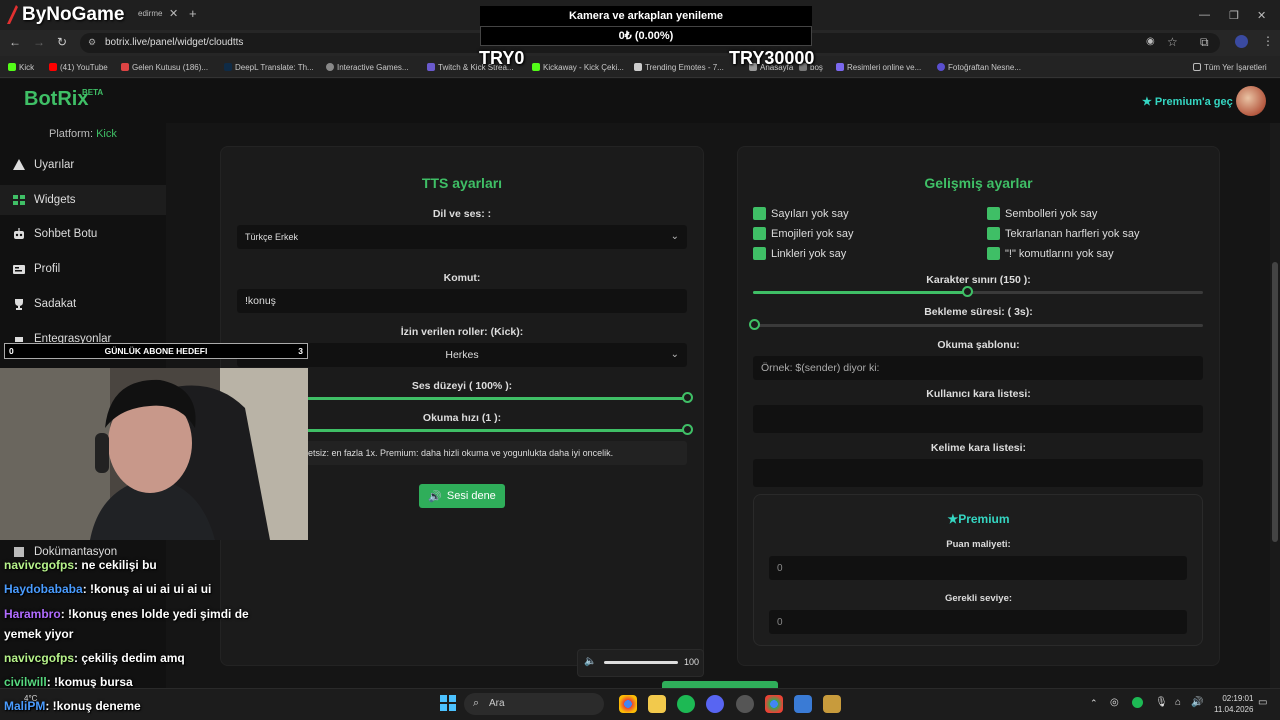 Image resolution: width=1280 pixels, height=720 pixels. I want to click on volume-icon: 🔊, so click(1197, 702).